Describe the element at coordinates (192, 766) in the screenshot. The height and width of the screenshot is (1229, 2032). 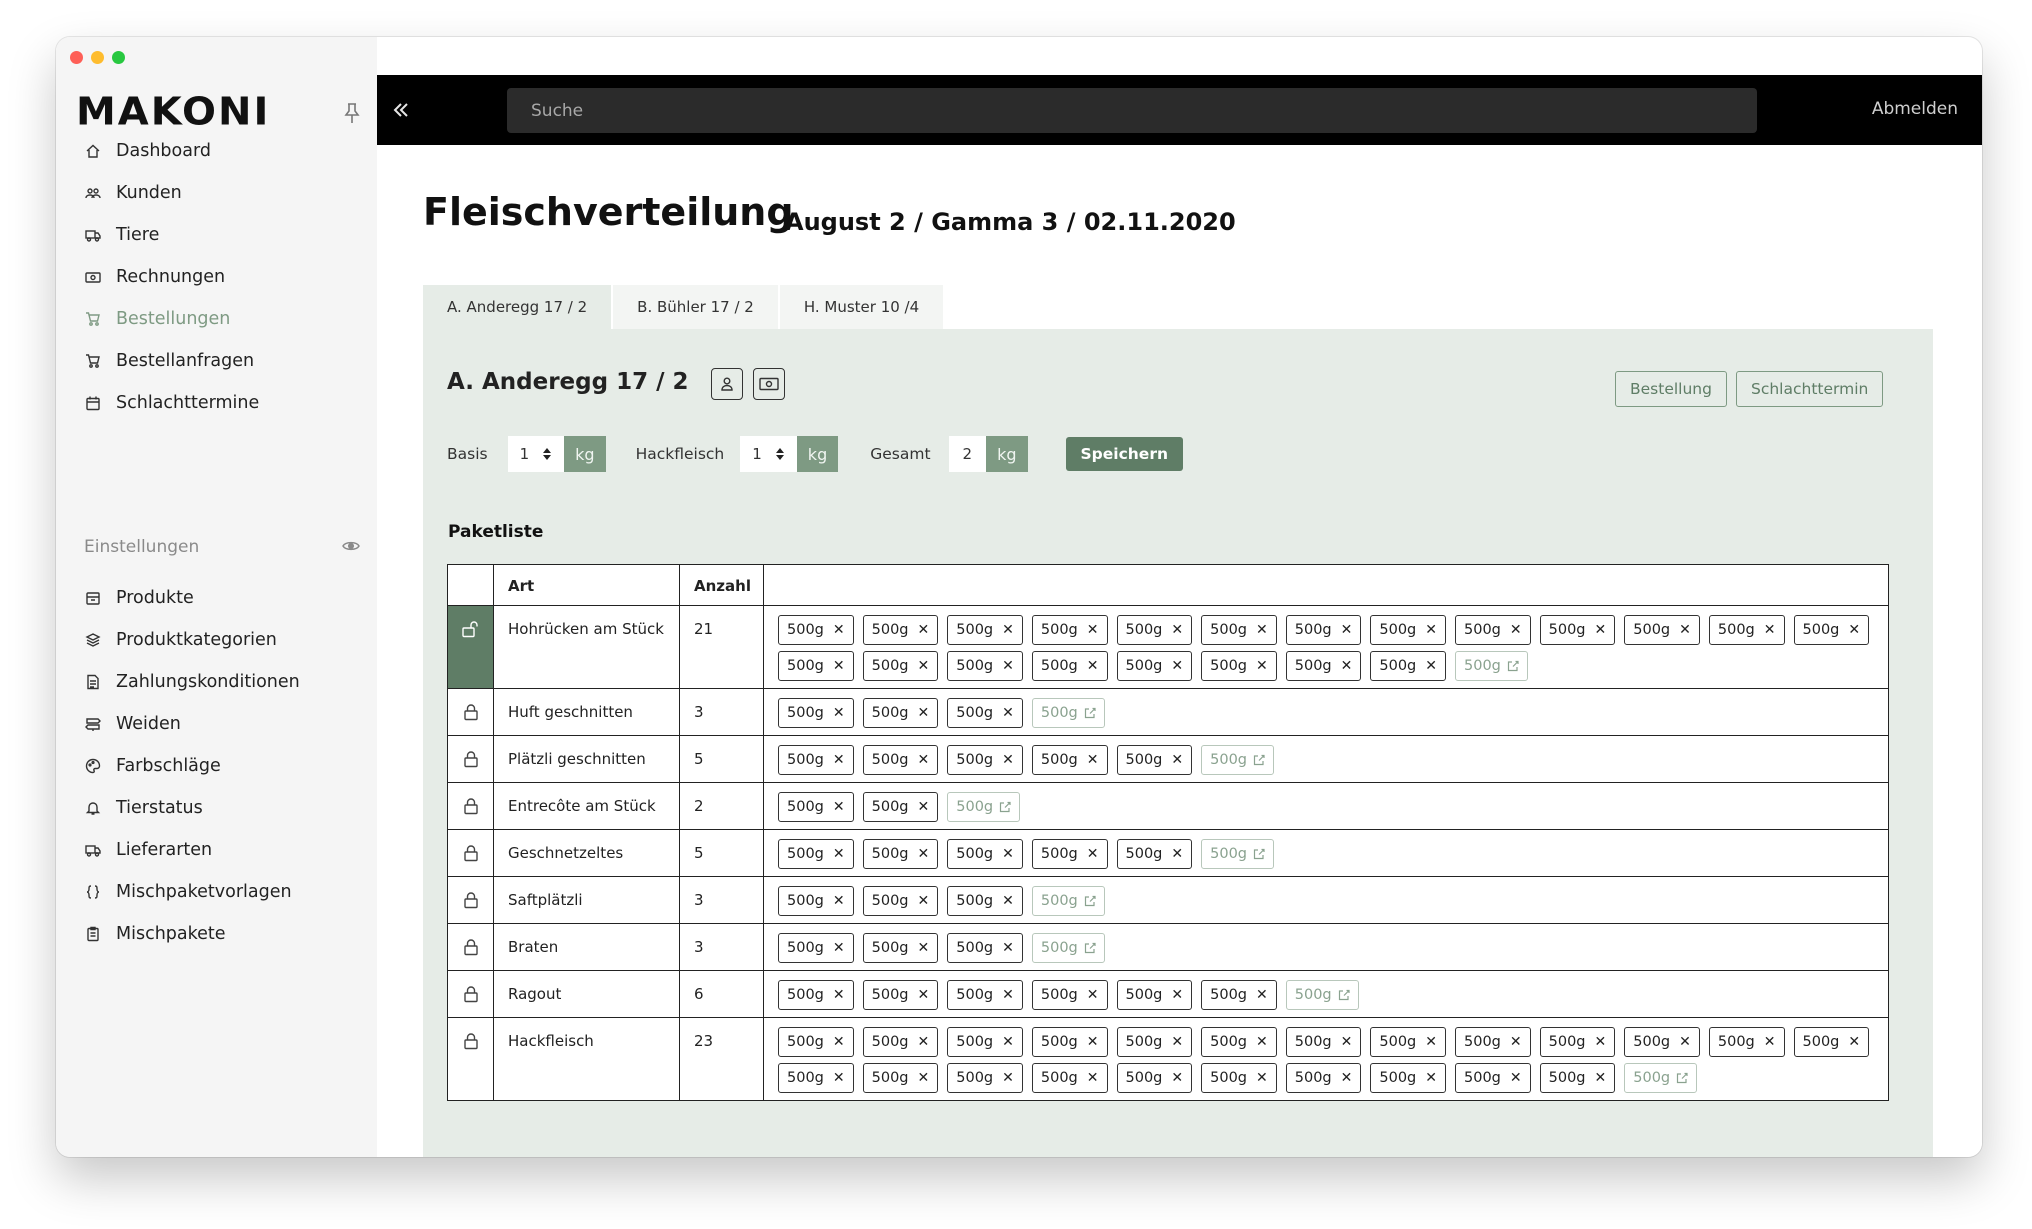
I see `sidebar-item-farbschläge: Farbschläge` at that location.